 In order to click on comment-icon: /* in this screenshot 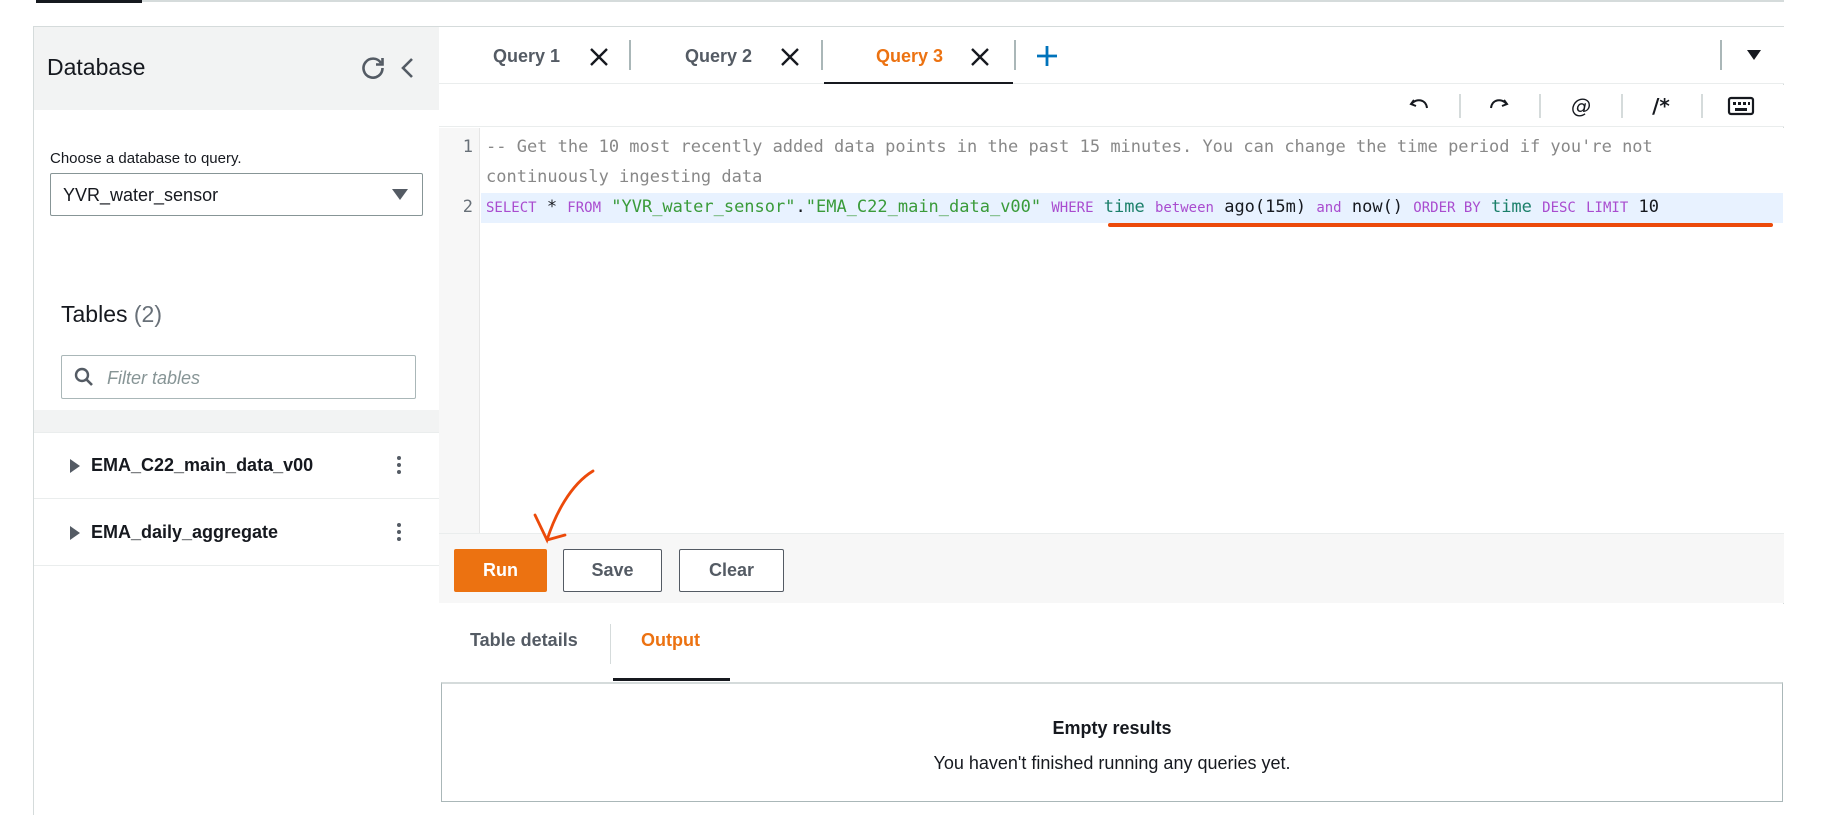, I will do `click(1661, 106)`.